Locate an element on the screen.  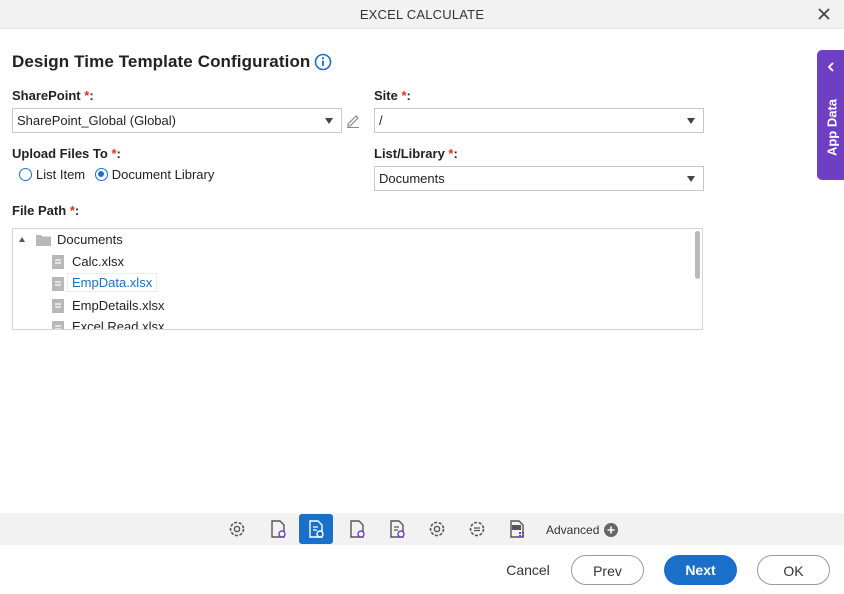
step-button-xls is located at coordinates (517, 529).